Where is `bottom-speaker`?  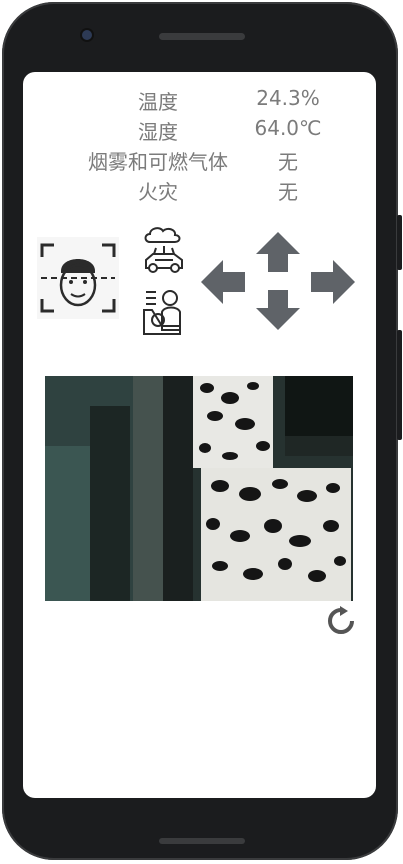 bottom-speaker is located at coordinates (202, 841).